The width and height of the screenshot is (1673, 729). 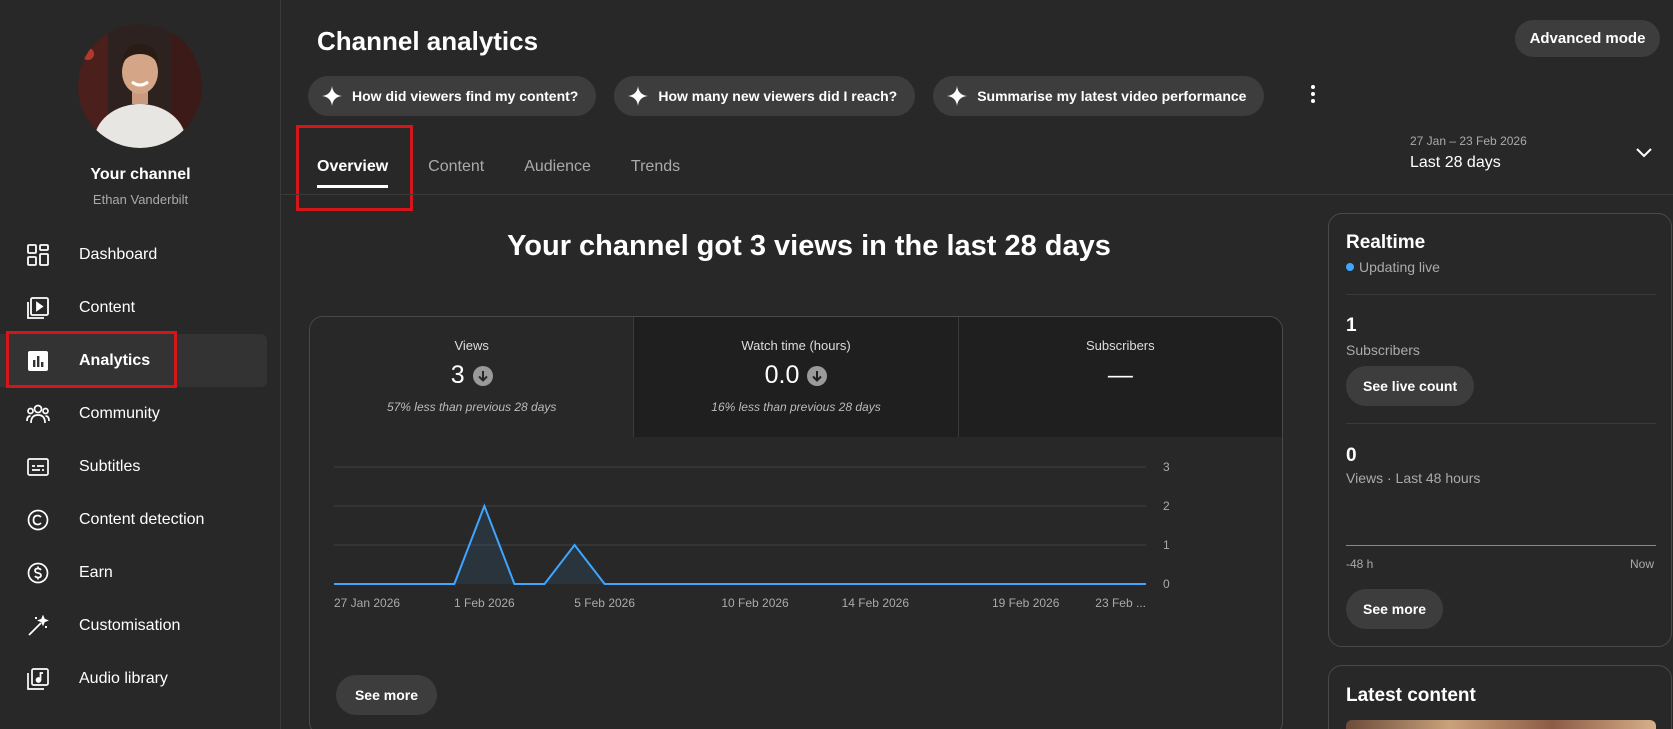 I want to click on sidebar-item-customisation: Customisation, so click(x=140, y=625).